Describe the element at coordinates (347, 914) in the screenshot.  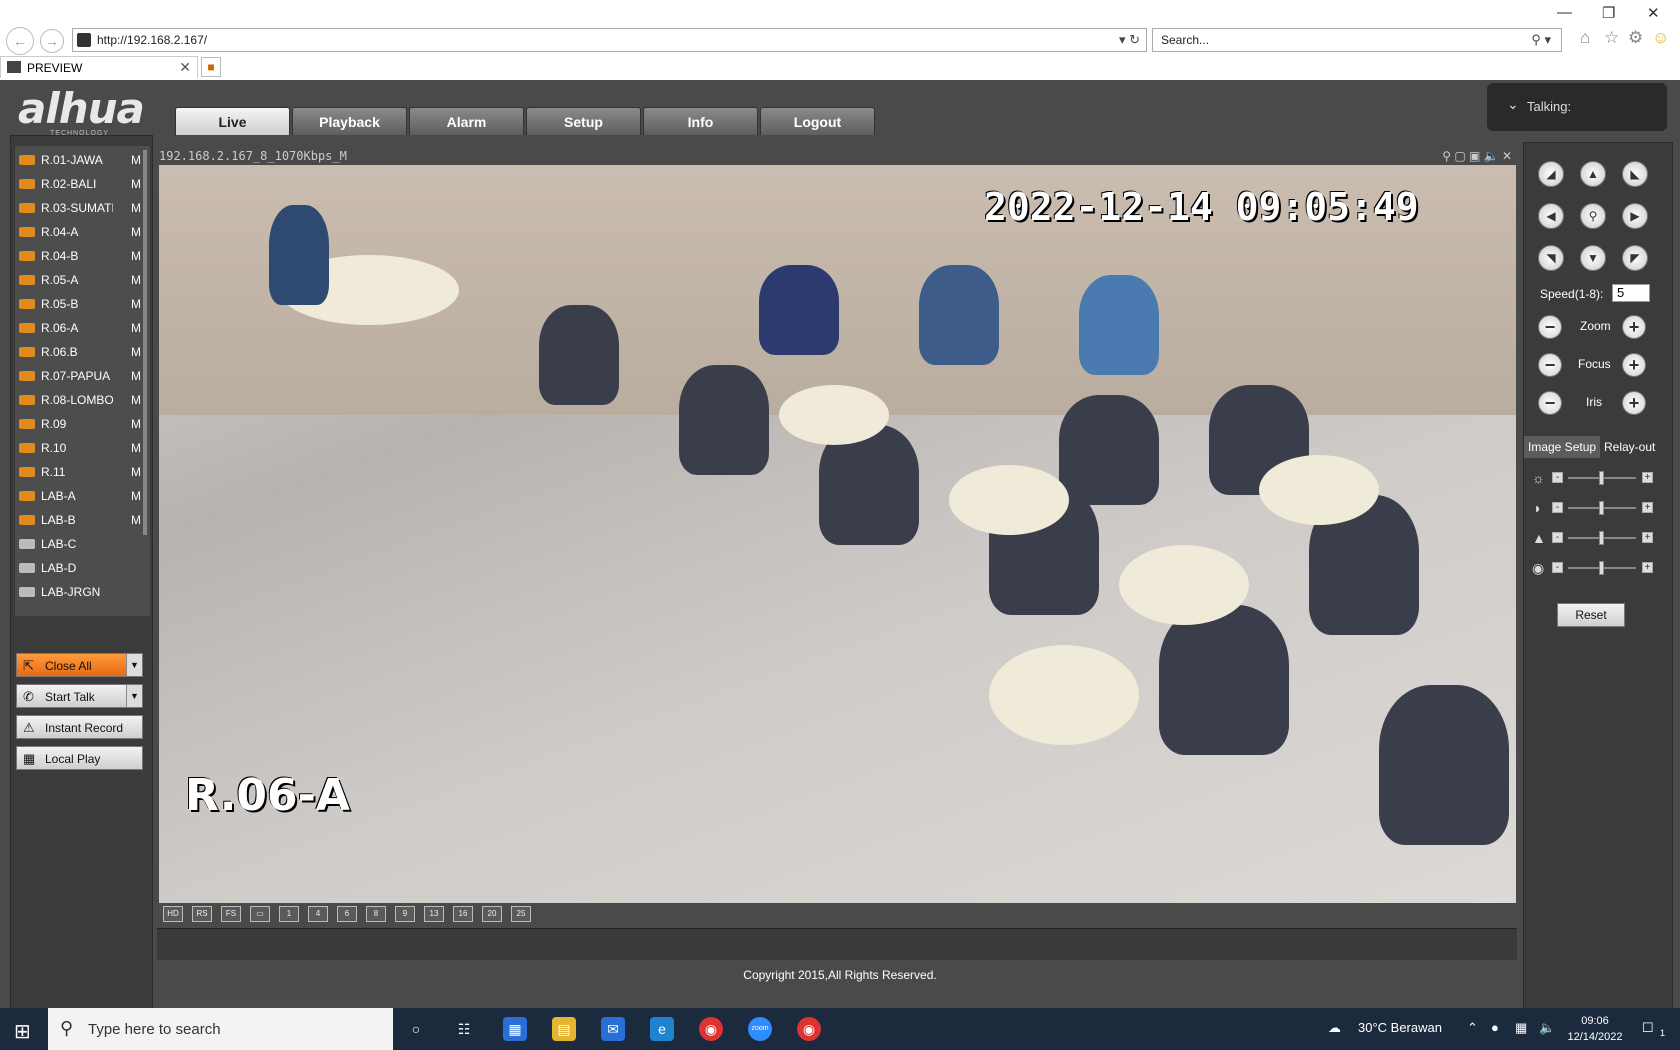
I see `layout-button: 6` at that location.